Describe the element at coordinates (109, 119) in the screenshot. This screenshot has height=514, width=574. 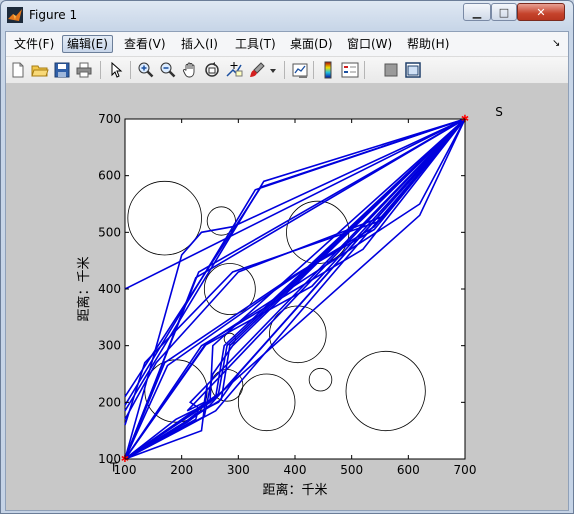
I see `y-tick-label: 700` at that location.